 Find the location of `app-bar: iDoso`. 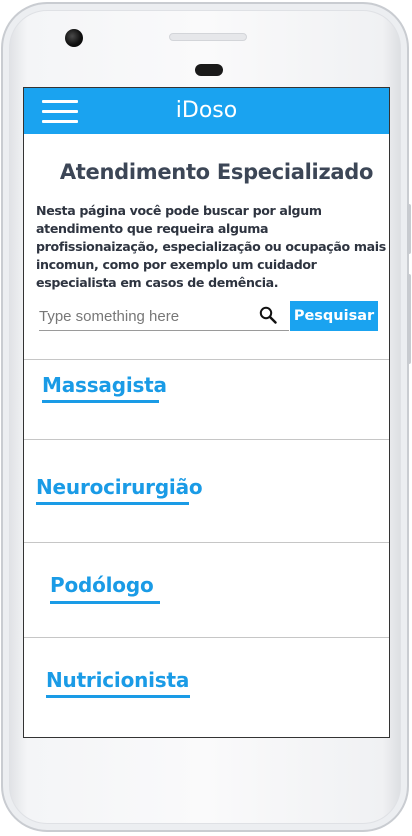

app-bar: iDoso is located at coordinates (206, 111).